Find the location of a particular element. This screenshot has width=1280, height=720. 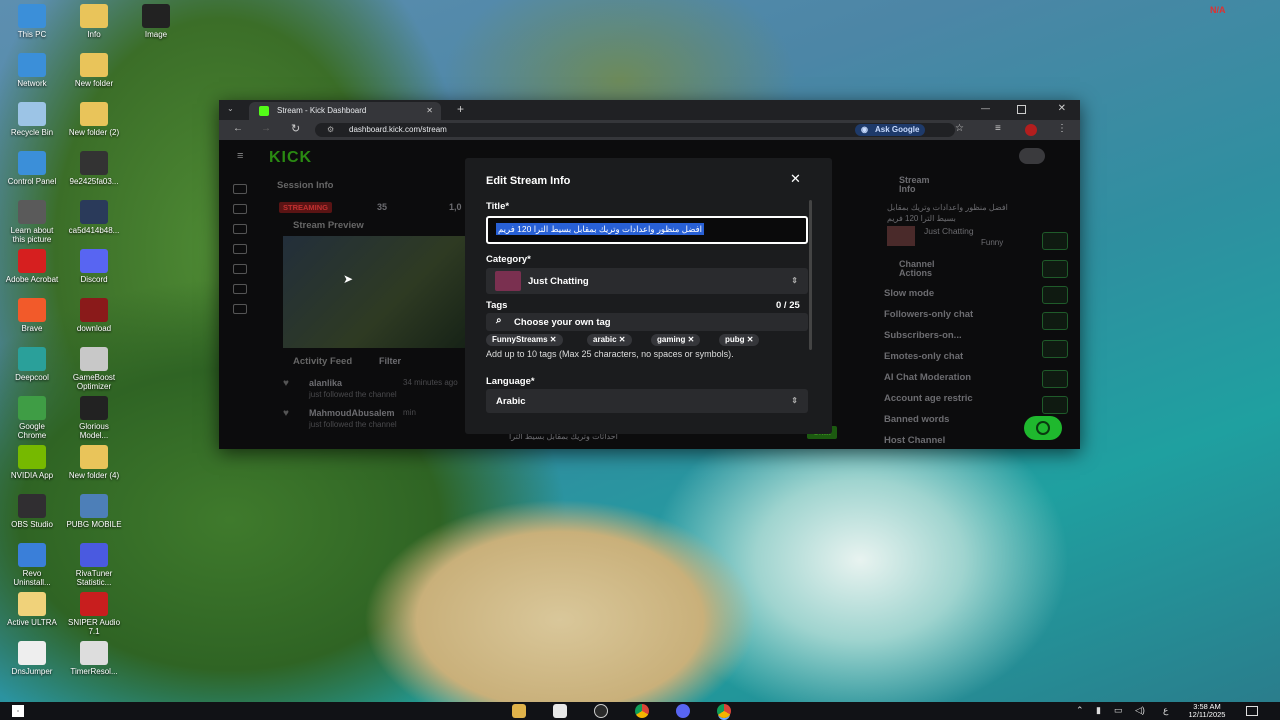

desktop-icon: GameBoost Optimizer is located at coordinates (94, 369).